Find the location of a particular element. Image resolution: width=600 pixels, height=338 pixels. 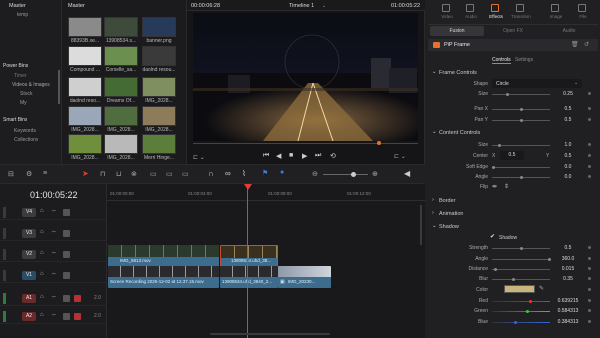

frame-controls-header: ⌄ Frame Controls is located at coordinates (514, 73).